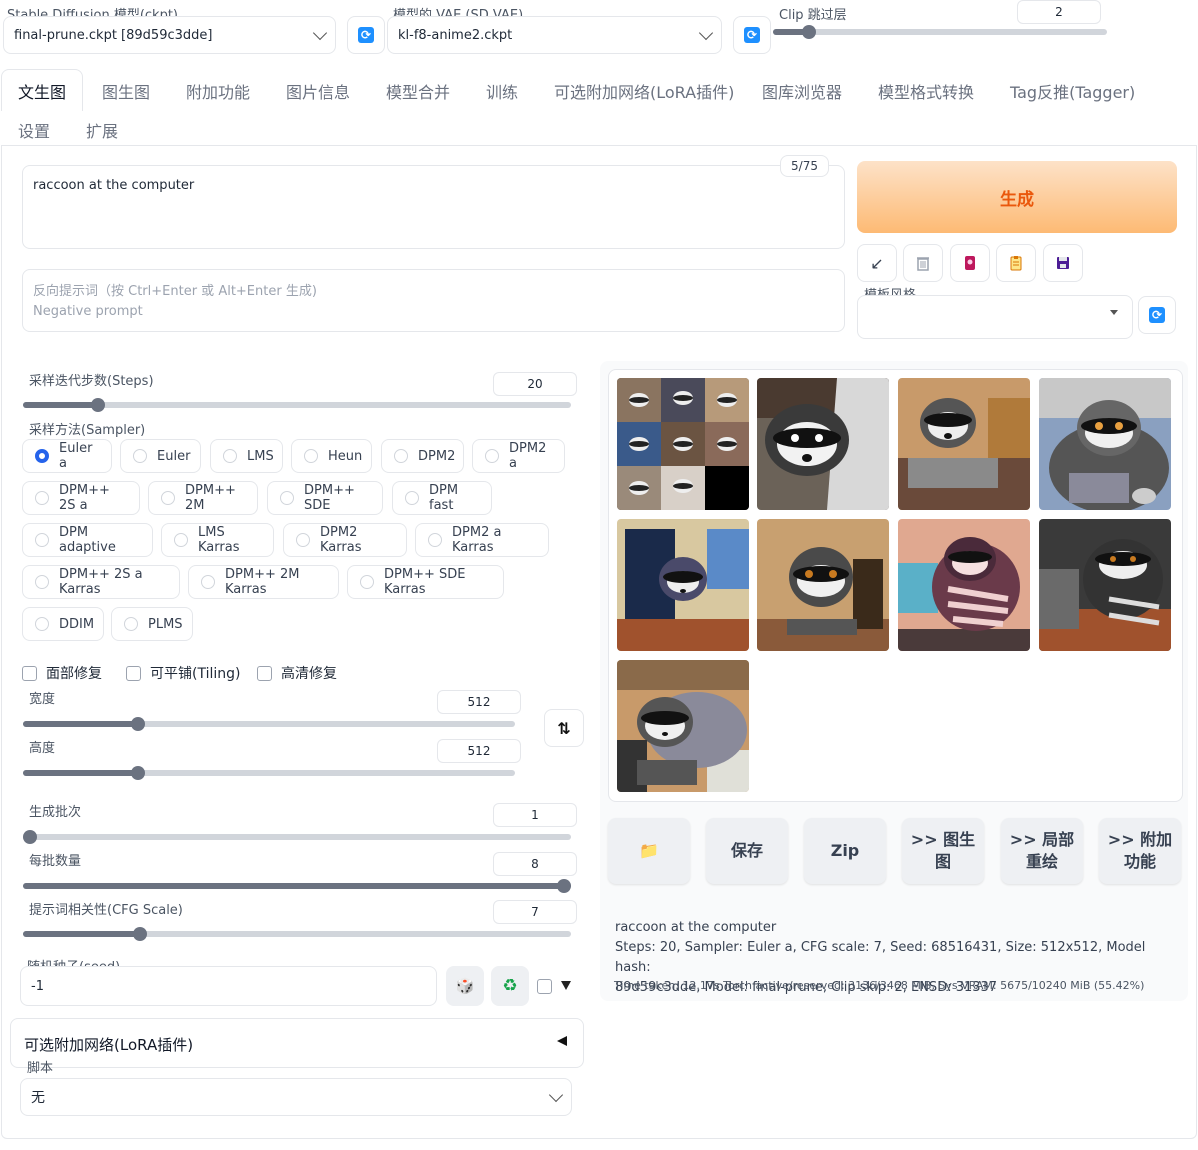 This screenshot has width=1198, height=1150. Describe the element at coordinates (102, 130) in the screenshot. I see `tab-extensions: 扩展` at that location.